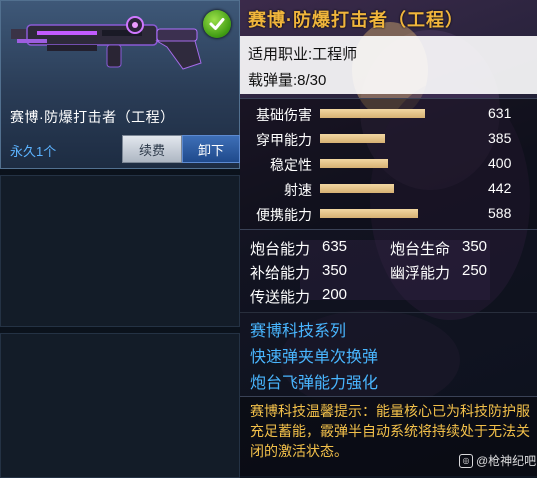  Describe the element at coordinates (291, 165) in the screenshot. I see `stat-label: 稳定性` at that location.